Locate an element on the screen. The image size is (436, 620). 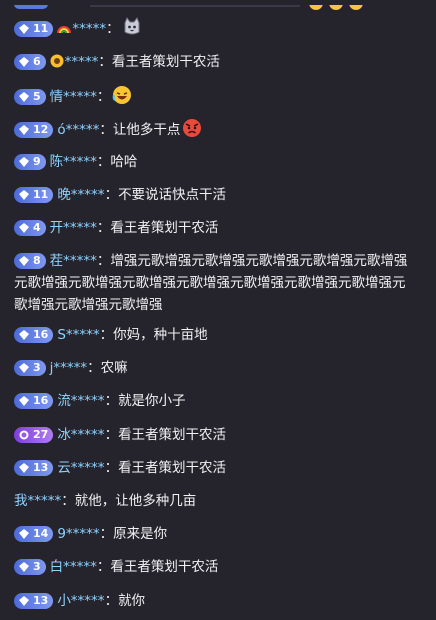
message-text: 不要说话快点干活 is located at coordinates (172, 195).